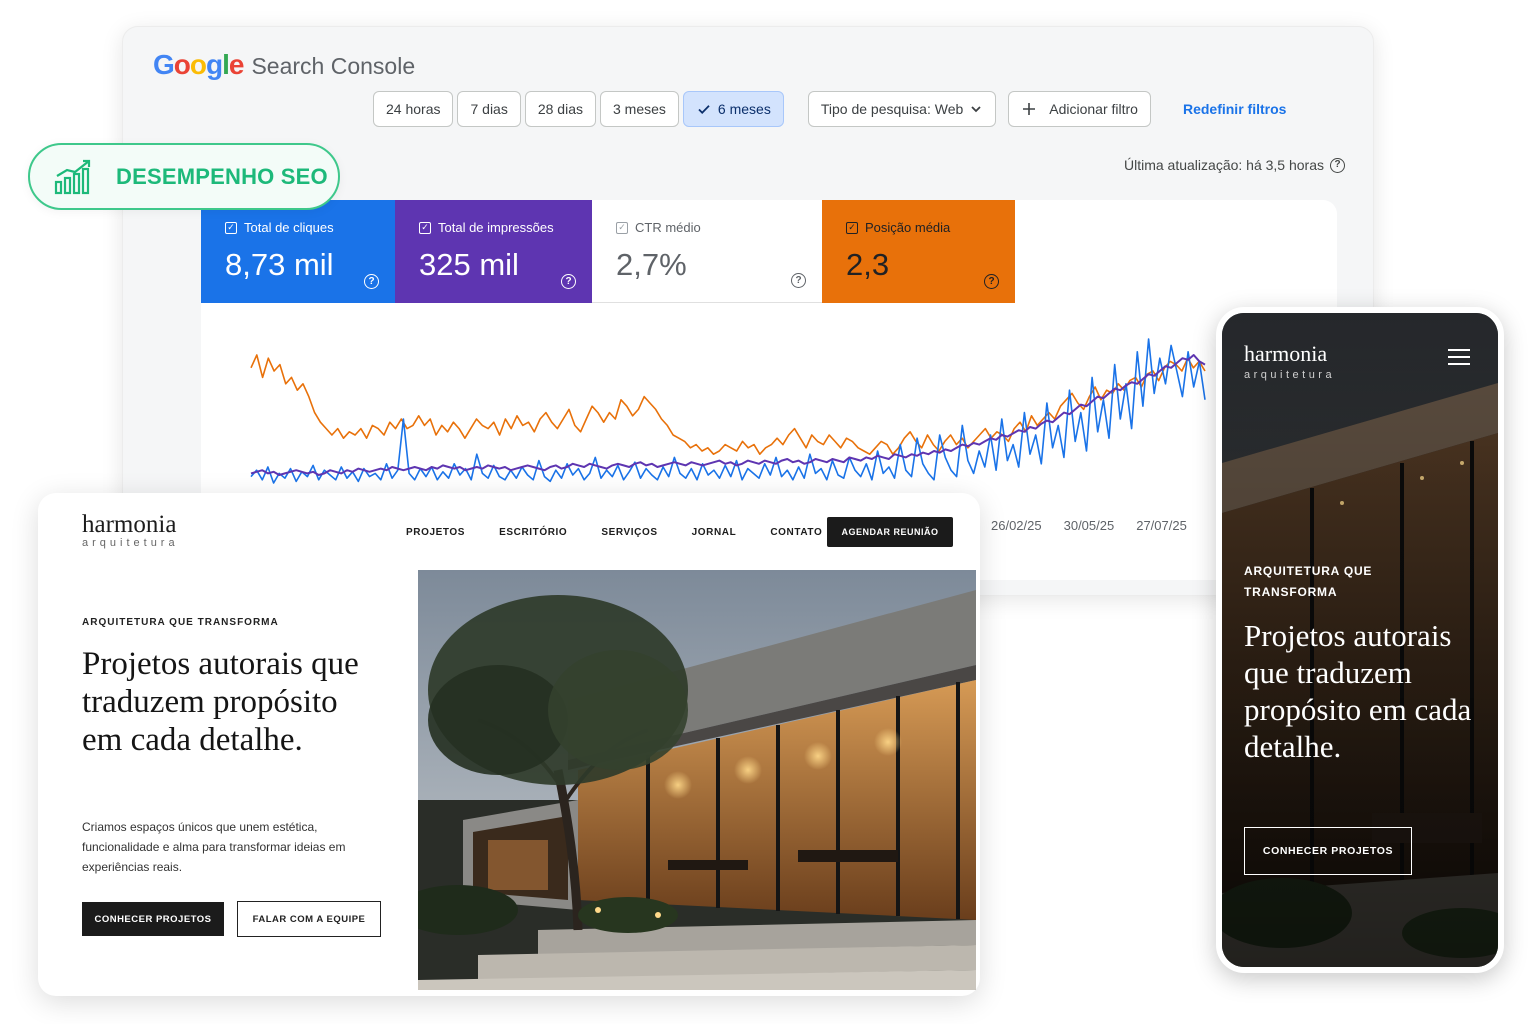 The image size is (1536, 1024). What do you see at coordinates (1234, 109) in the screenshot?
I see `reset-filters-link: Redefinir filtros` at bounding box center [1234, 109].